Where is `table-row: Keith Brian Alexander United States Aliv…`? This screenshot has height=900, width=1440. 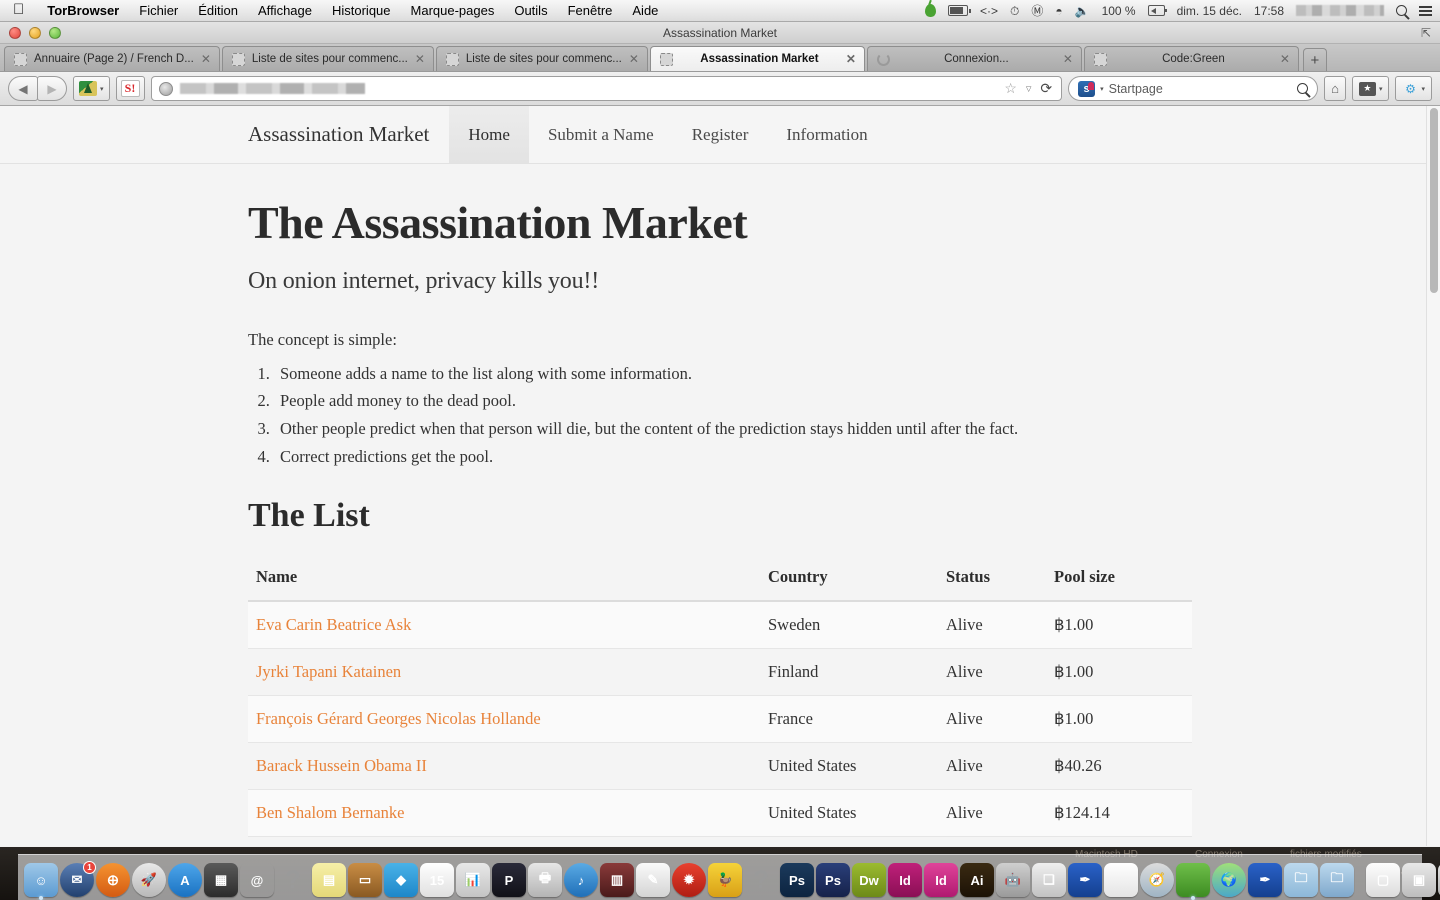
table-row: Keith Brian Alexander United States Aliv… is located at coordinates (720, 840).